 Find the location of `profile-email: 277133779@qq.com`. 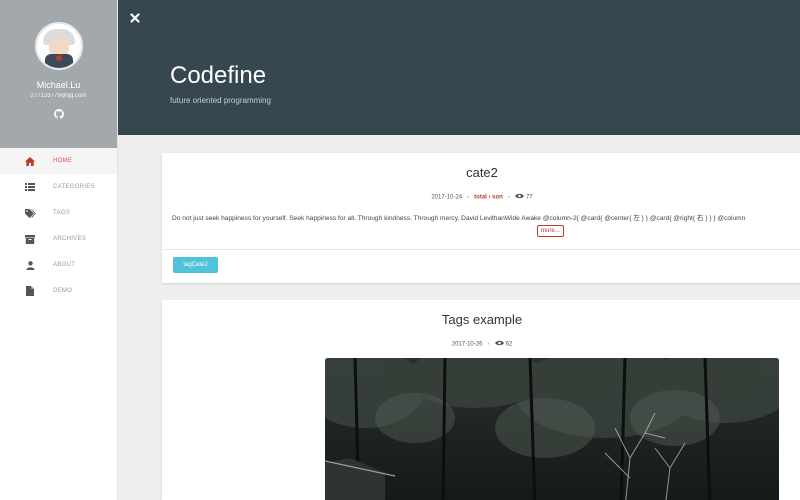

profile-email: 277133779@qq.com is located at coordinates (58, 96).